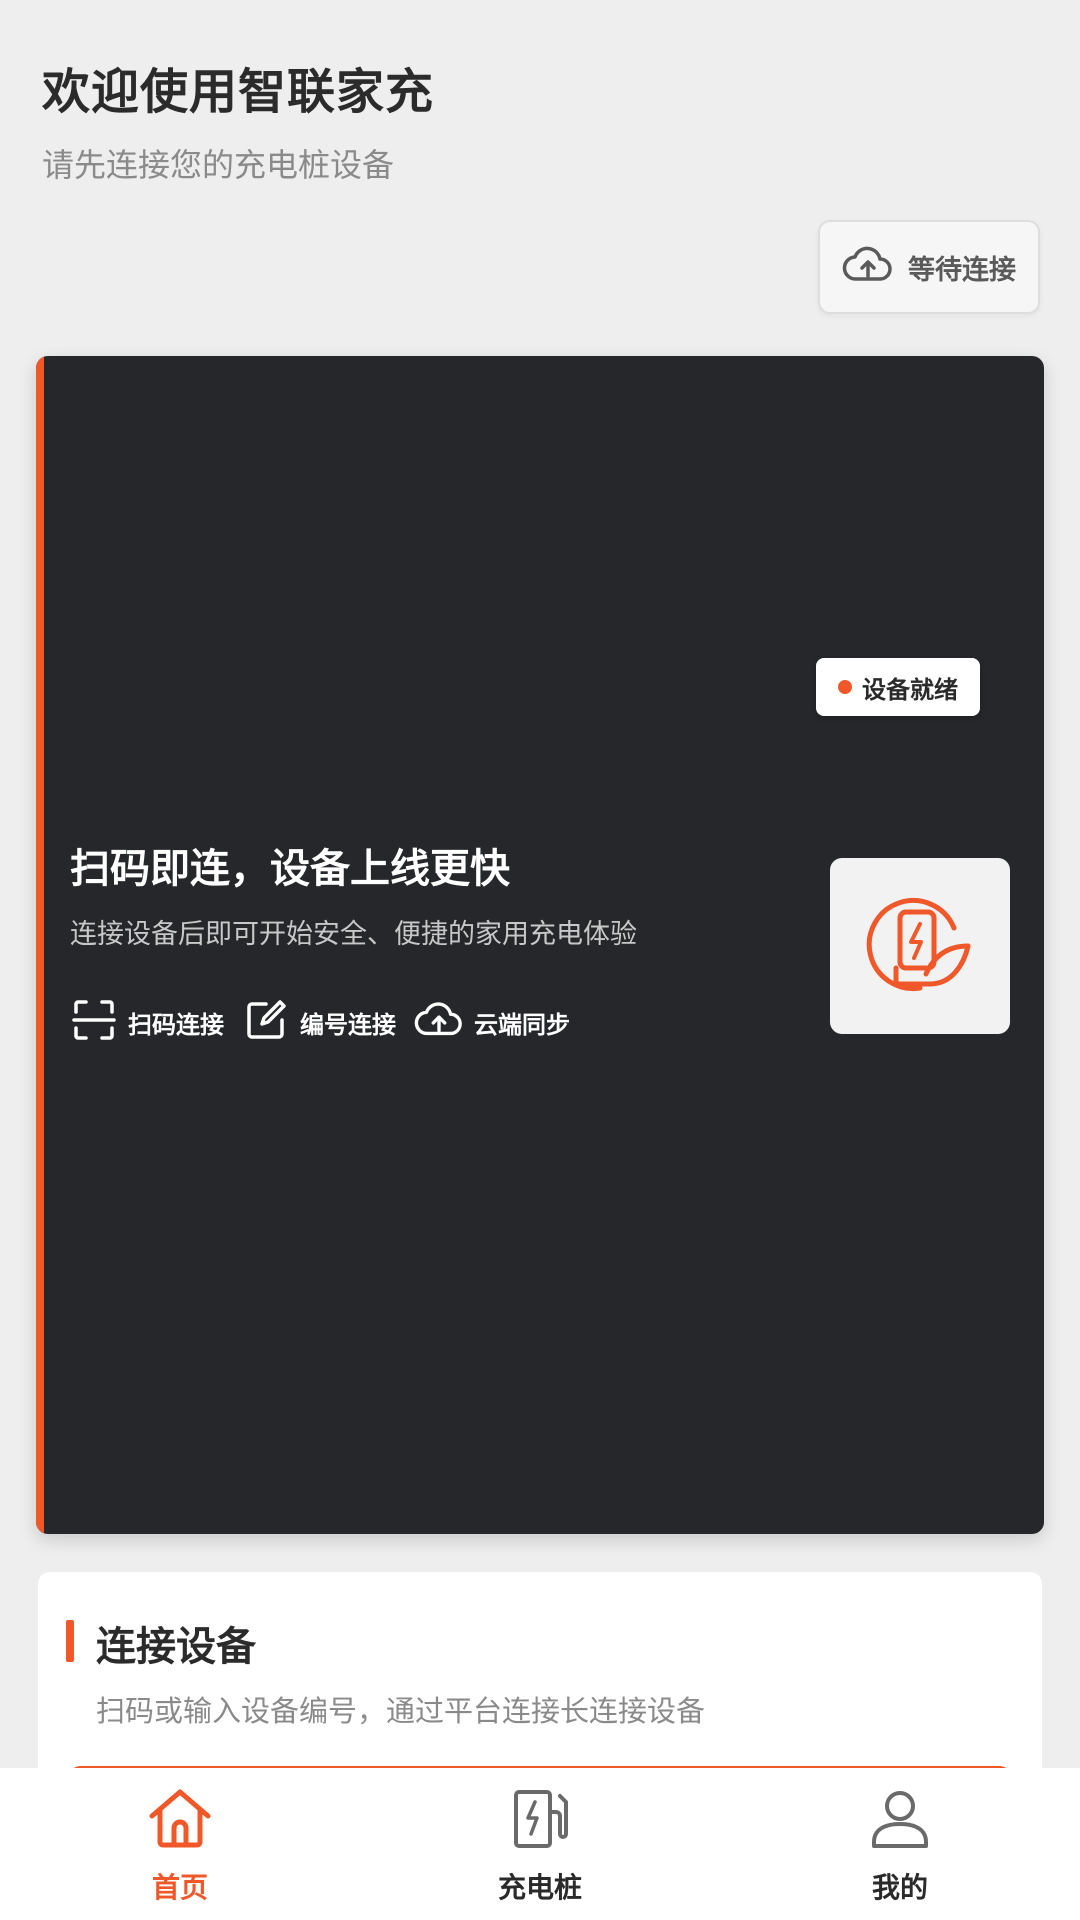  I want to click on feature-cloud-label: 云端同步, so click(522, 1024).